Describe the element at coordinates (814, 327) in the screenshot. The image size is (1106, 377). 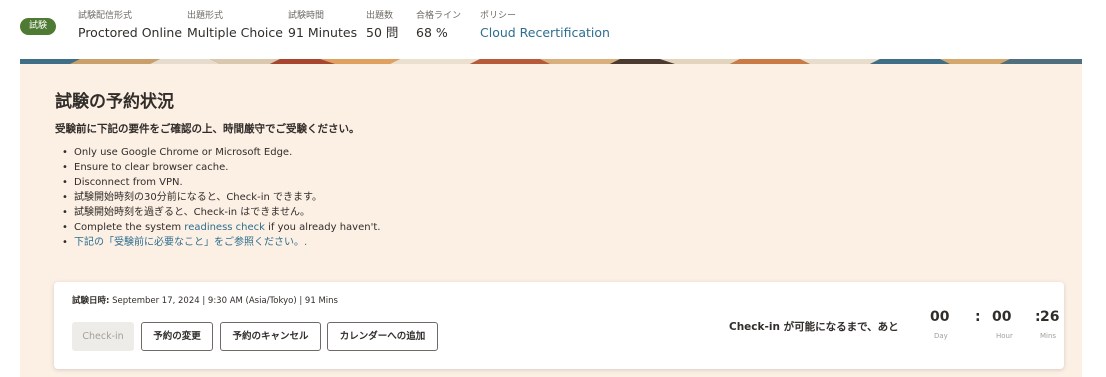
I see `countdown-label: Check-in が可能になるまで、あと` at that location.